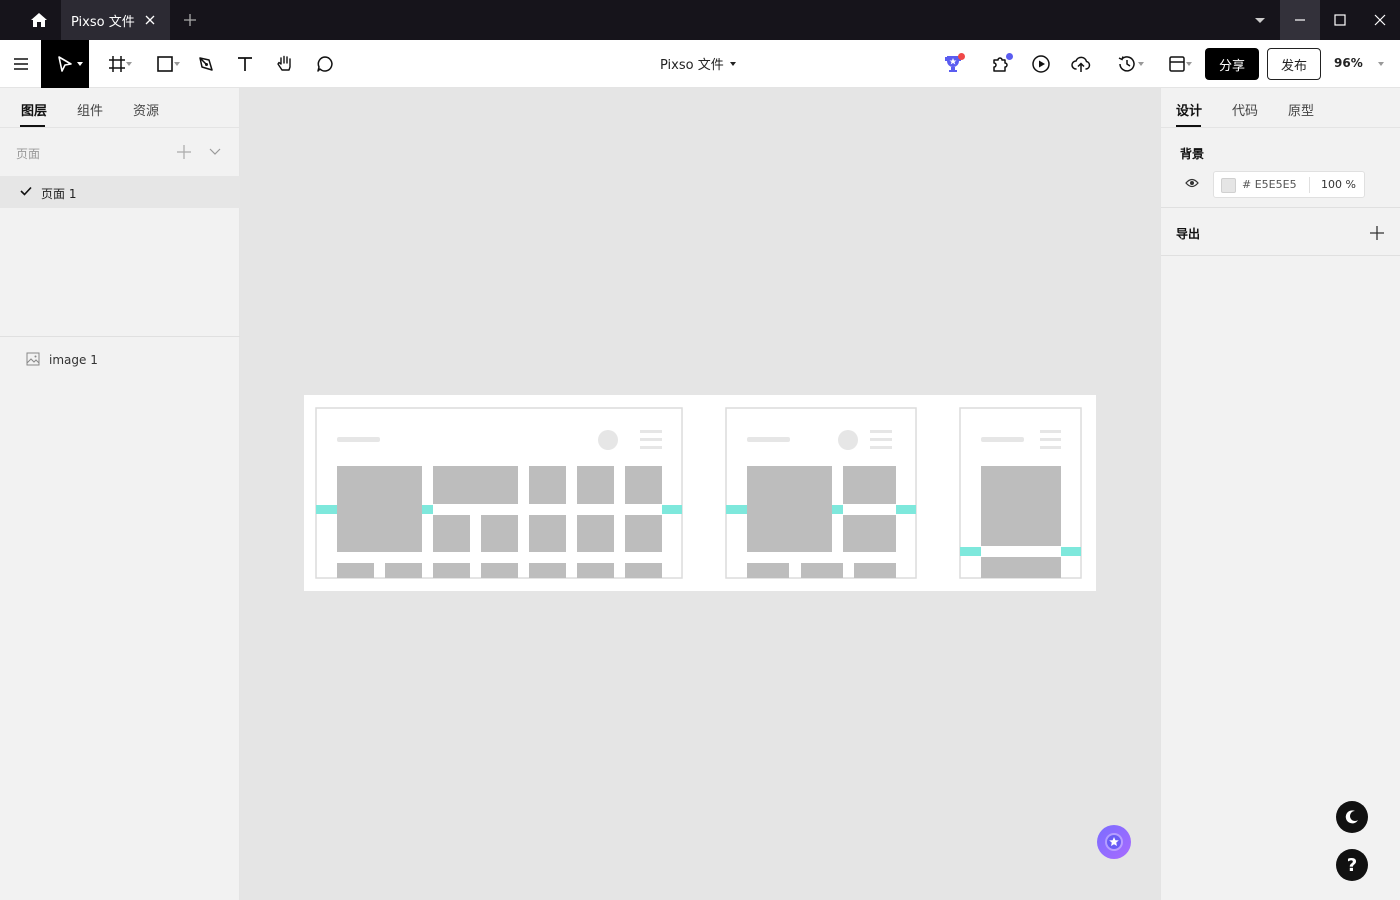 This screenshot has width=1400, height=900. What do you see at coordinates (1352, 865) in the screenshot?
I see `help-button: ?` at bounding box center [1352, 865].